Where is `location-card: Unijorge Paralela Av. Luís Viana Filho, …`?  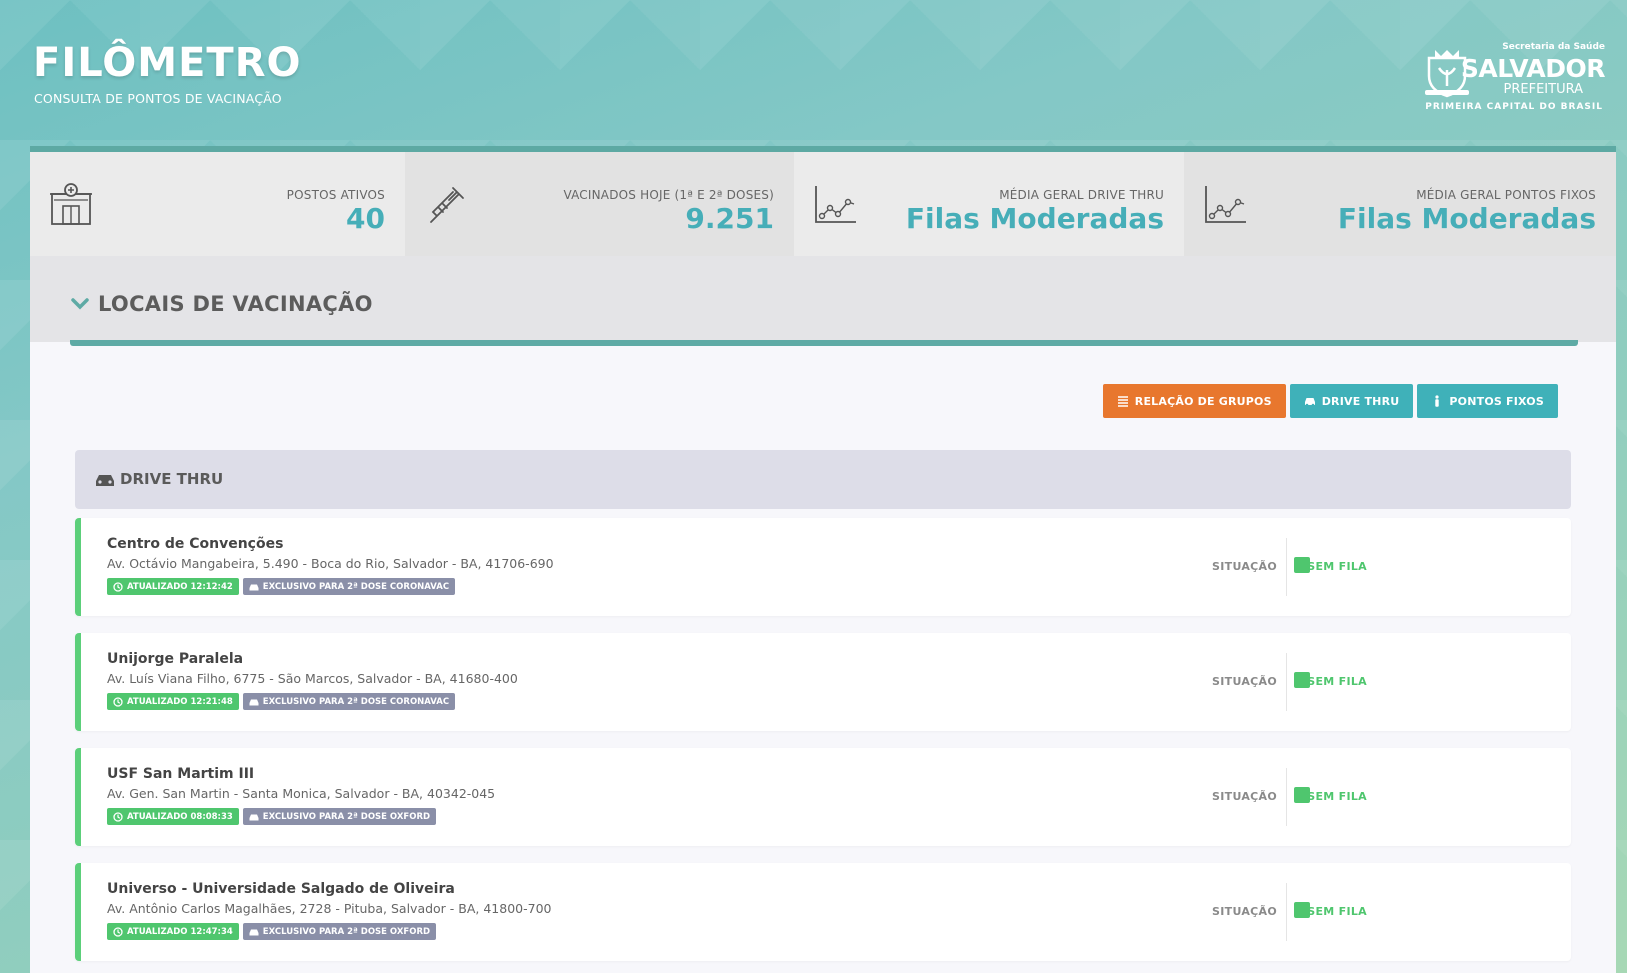 location-card: Unijorge Paralela Av. Luís Viana Filho, … is located at coordinates (823, 682).